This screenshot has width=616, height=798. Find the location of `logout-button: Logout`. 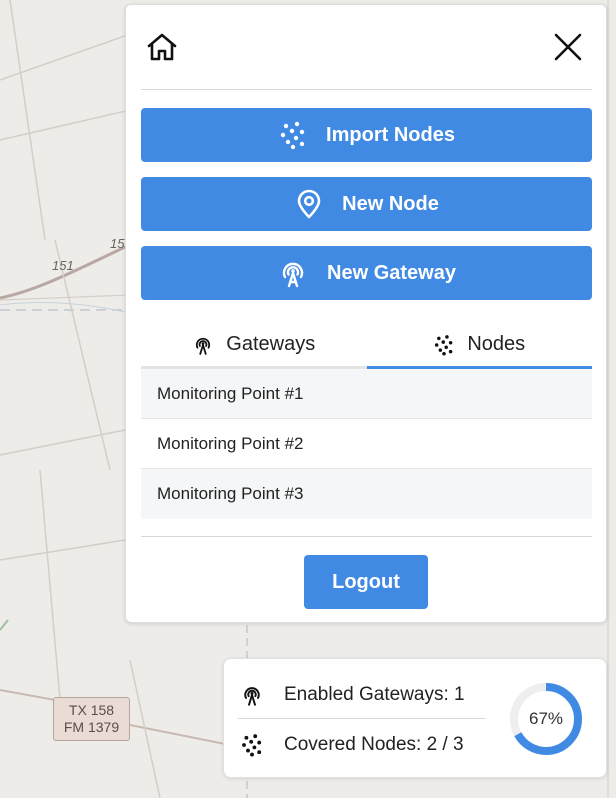

logout-button: Logout is located at coordinates (366, 582).